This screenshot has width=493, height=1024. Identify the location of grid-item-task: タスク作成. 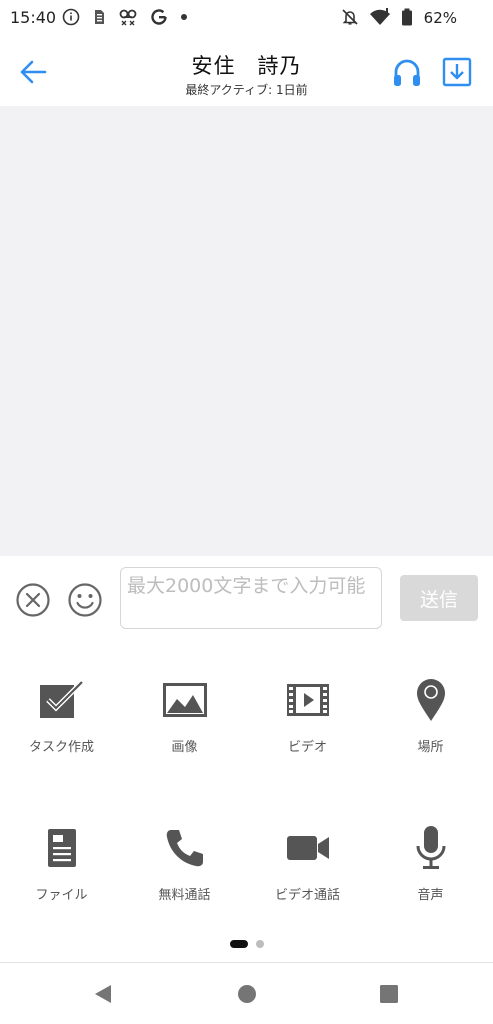
(61, 715).